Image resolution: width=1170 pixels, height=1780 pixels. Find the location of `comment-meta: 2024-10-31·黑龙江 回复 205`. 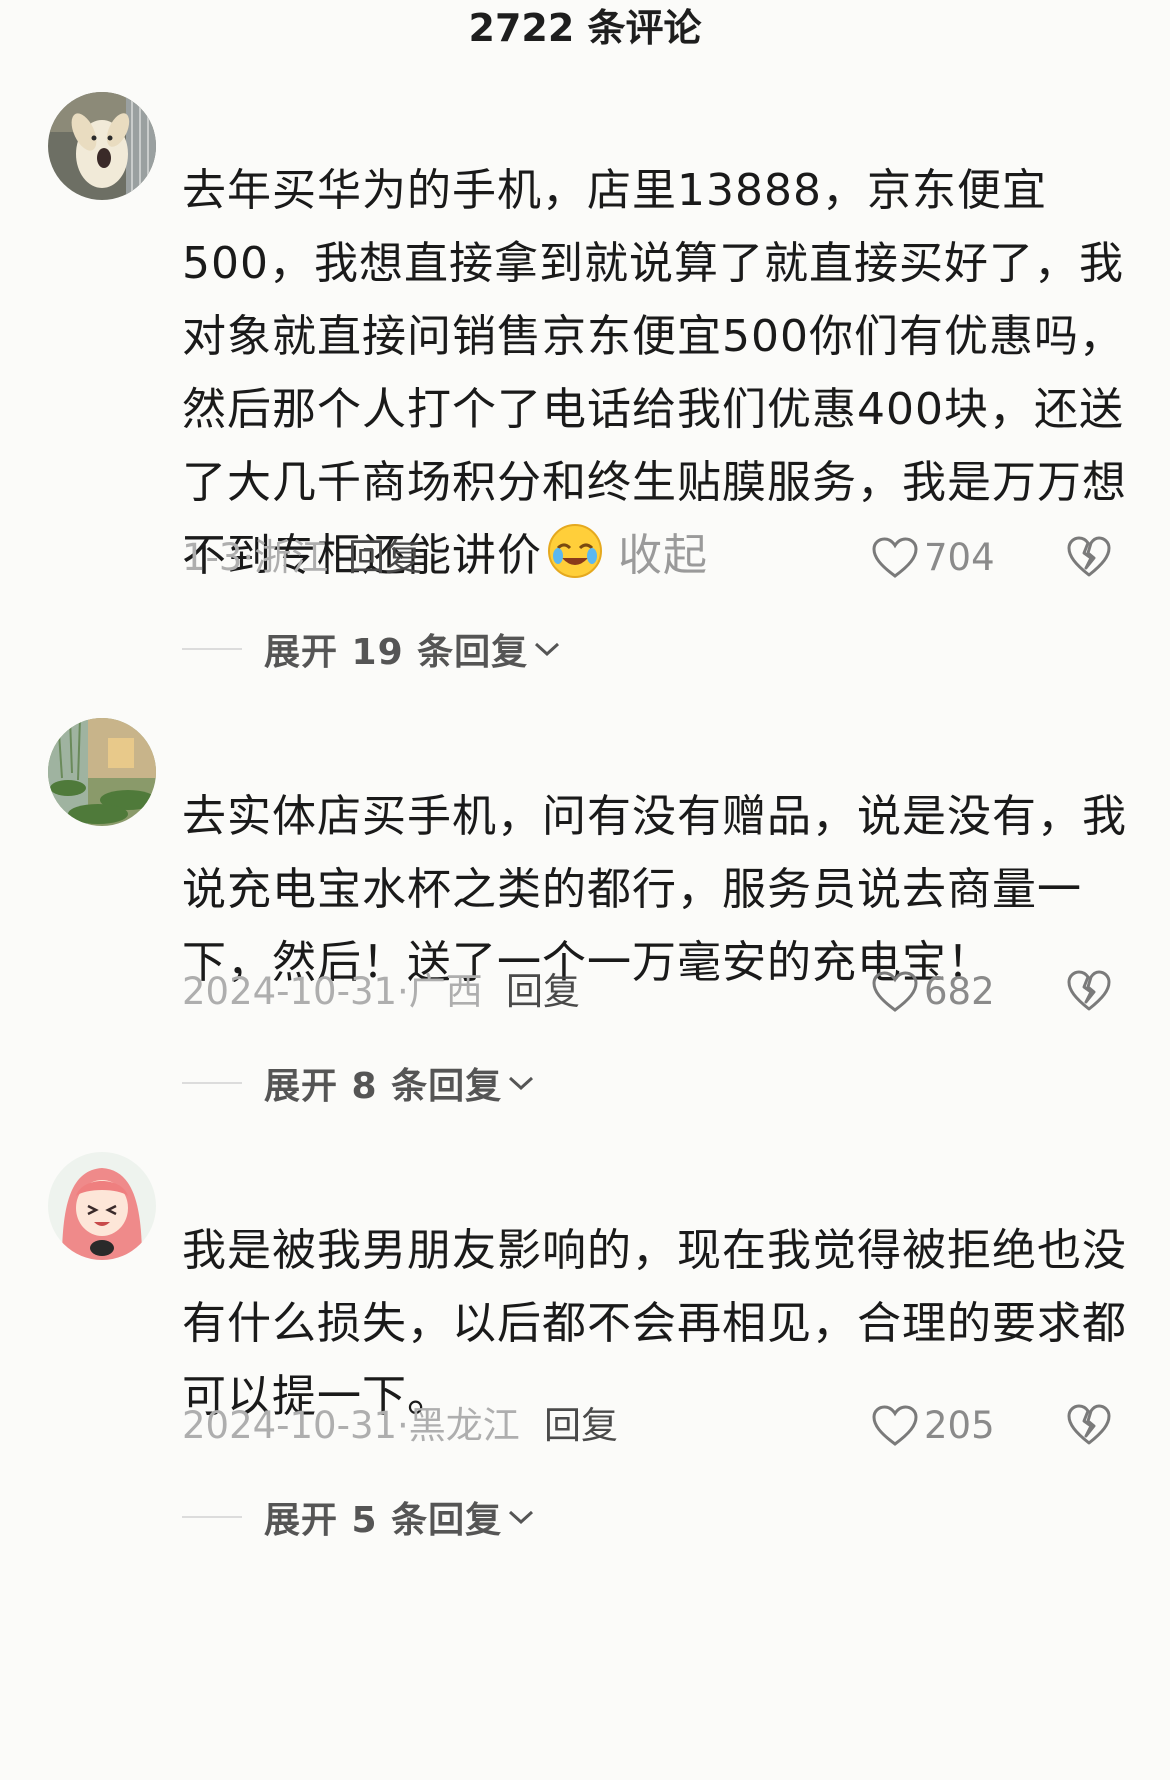

comment-meta: 2024-10-31·黑龙江 回复 205 is located at coordinates (652, 1426).